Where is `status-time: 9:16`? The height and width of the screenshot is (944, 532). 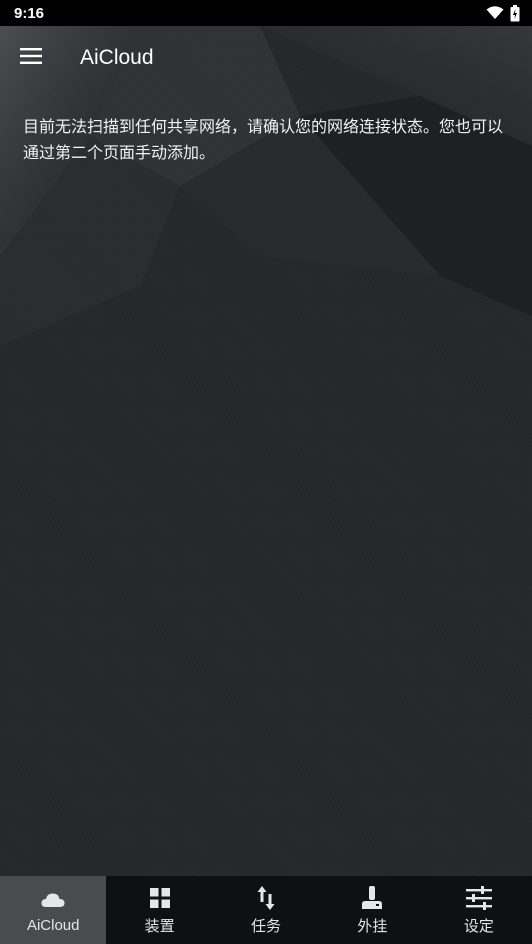
status-time: 9:16 is located at coordinates (29, 13).